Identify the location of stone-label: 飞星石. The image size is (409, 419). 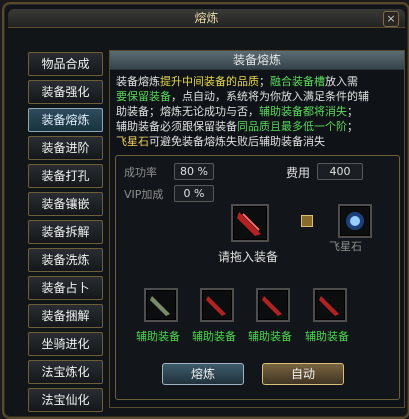
(345, 246).